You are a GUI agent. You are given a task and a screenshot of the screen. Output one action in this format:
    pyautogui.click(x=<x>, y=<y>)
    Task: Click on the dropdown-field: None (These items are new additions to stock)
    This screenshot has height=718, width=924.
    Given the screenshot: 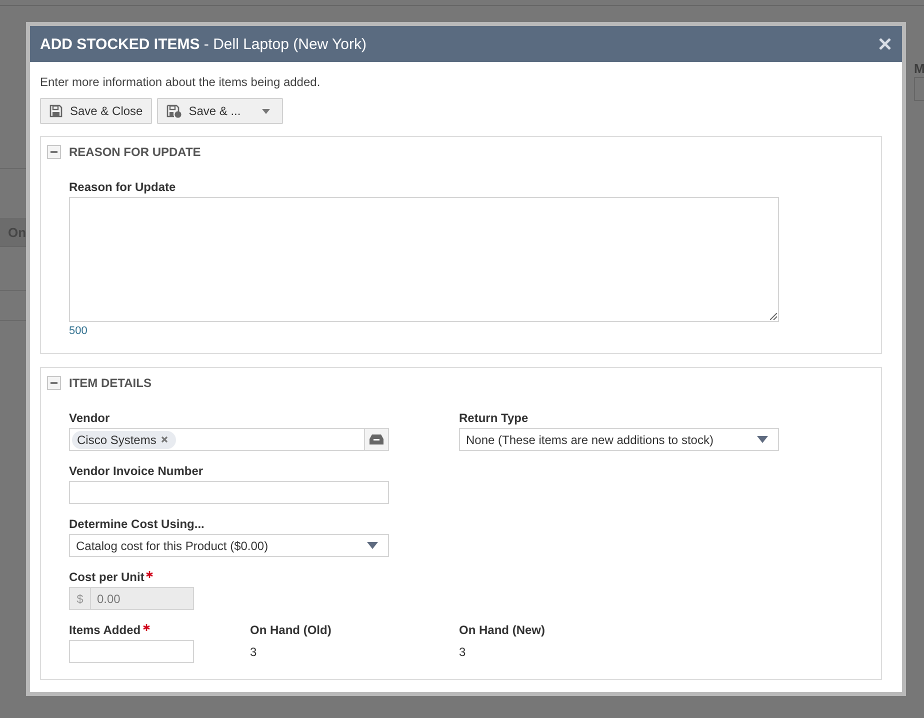 What is the action you would take?
    pyautogui.click(x=619, y=439)
    